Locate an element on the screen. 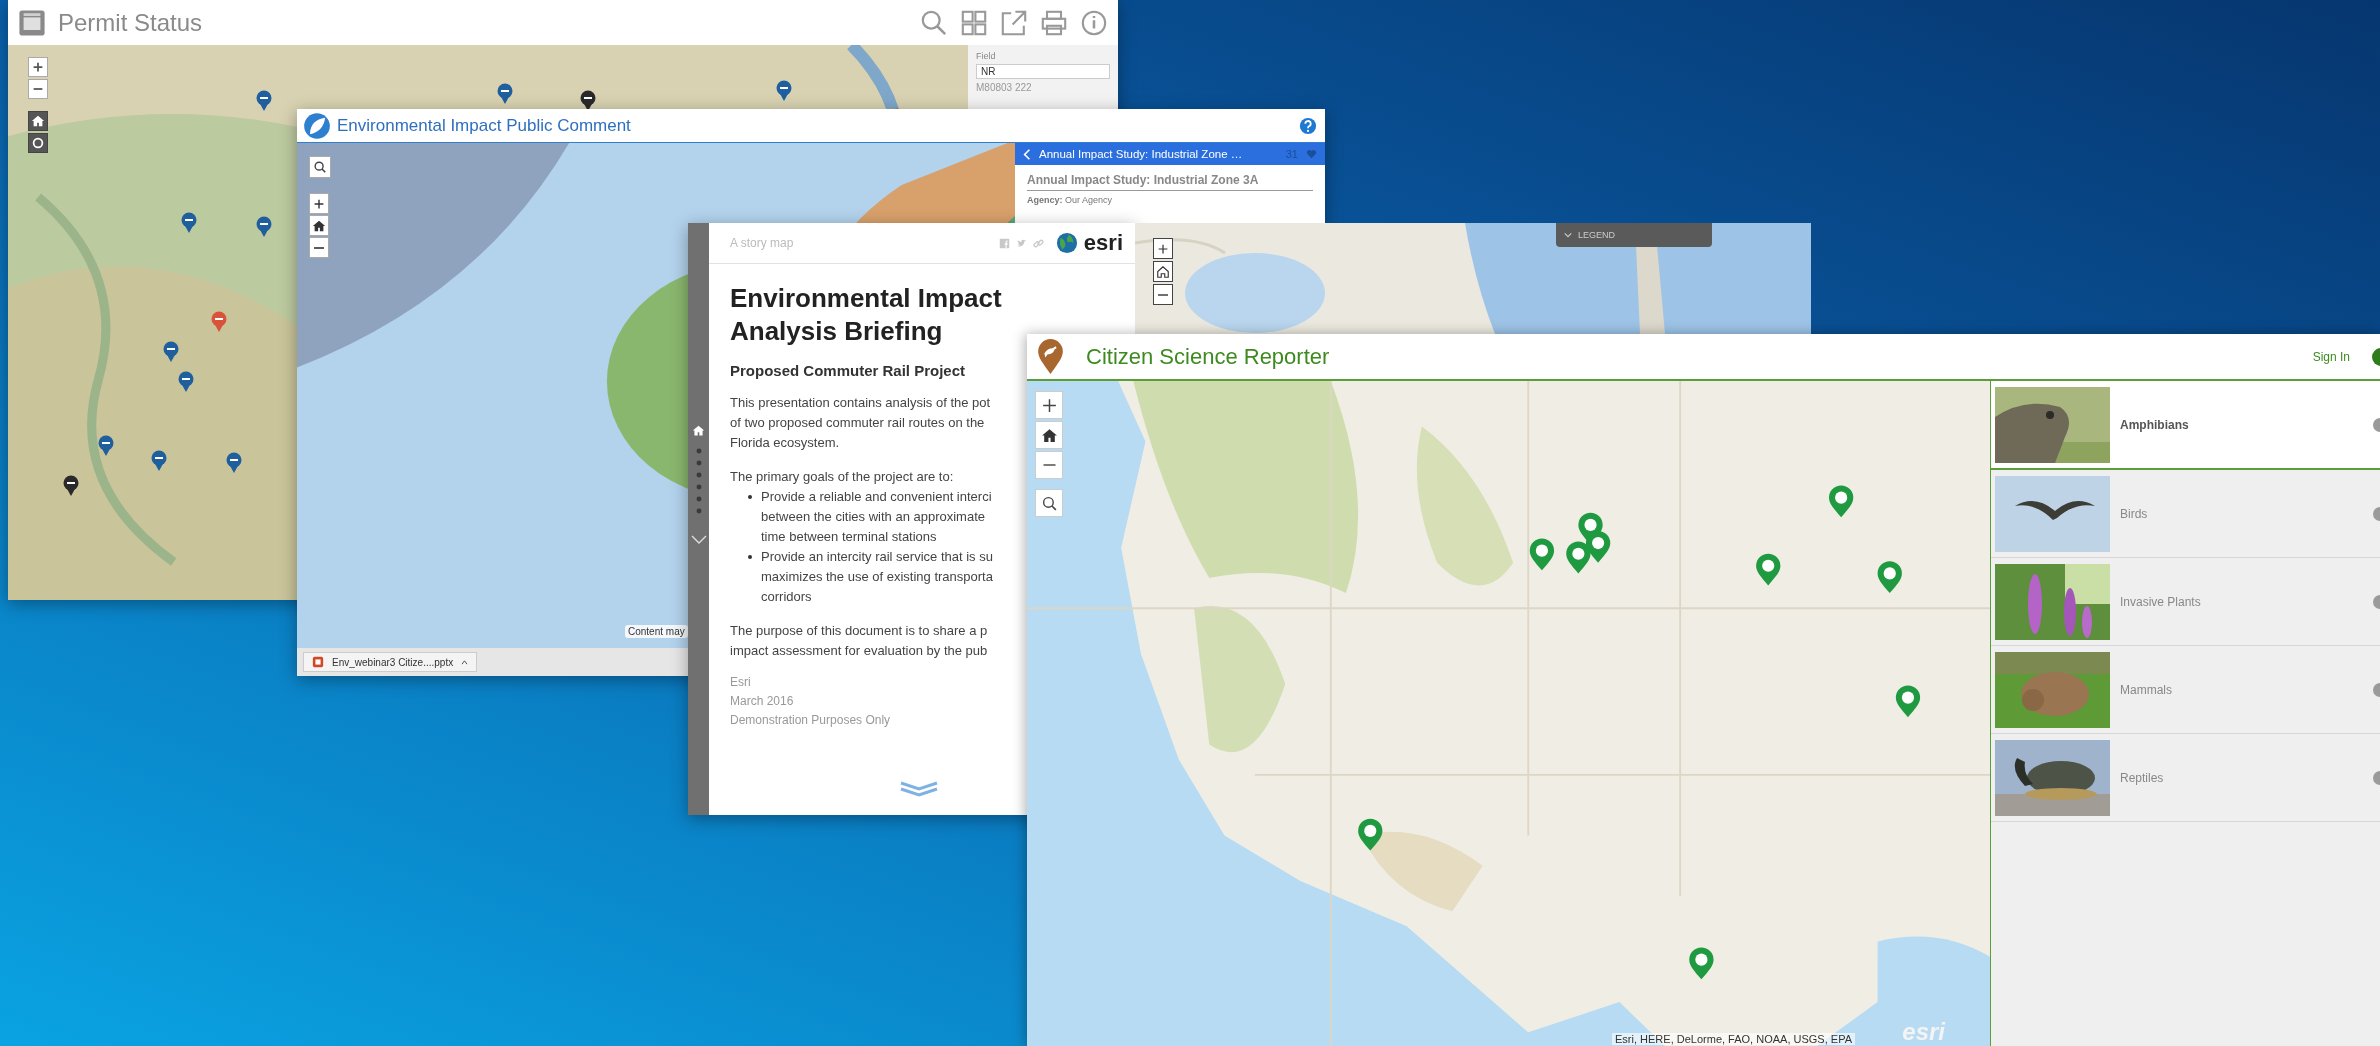  category-item: Amphibians is located at coordinates (2185, 425).